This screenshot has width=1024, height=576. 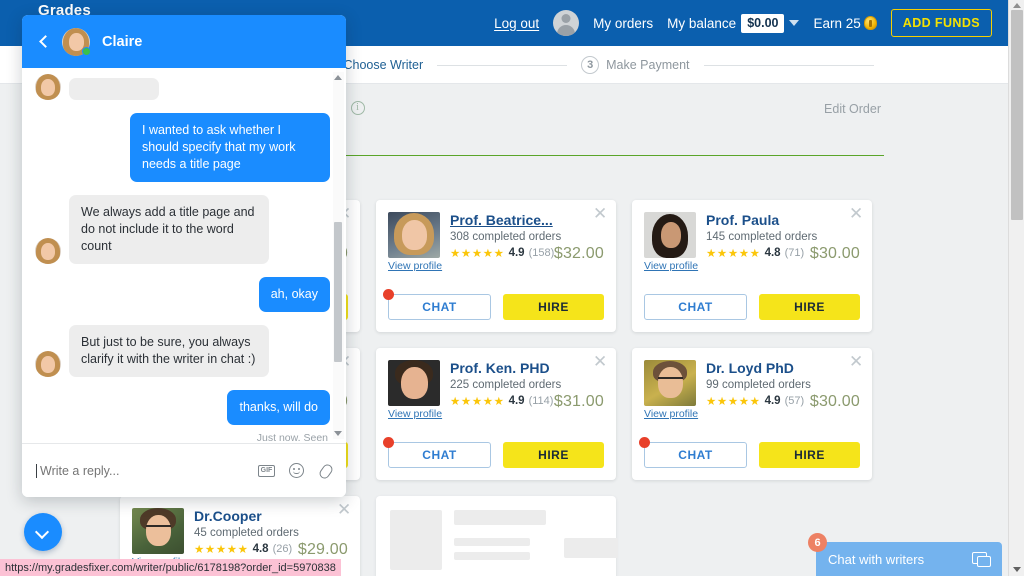 What do you see at coordinates (246, 533) in the screenshot?
I see `writer-orders-count: 45 completed orders` at bounding box center [246, 533].